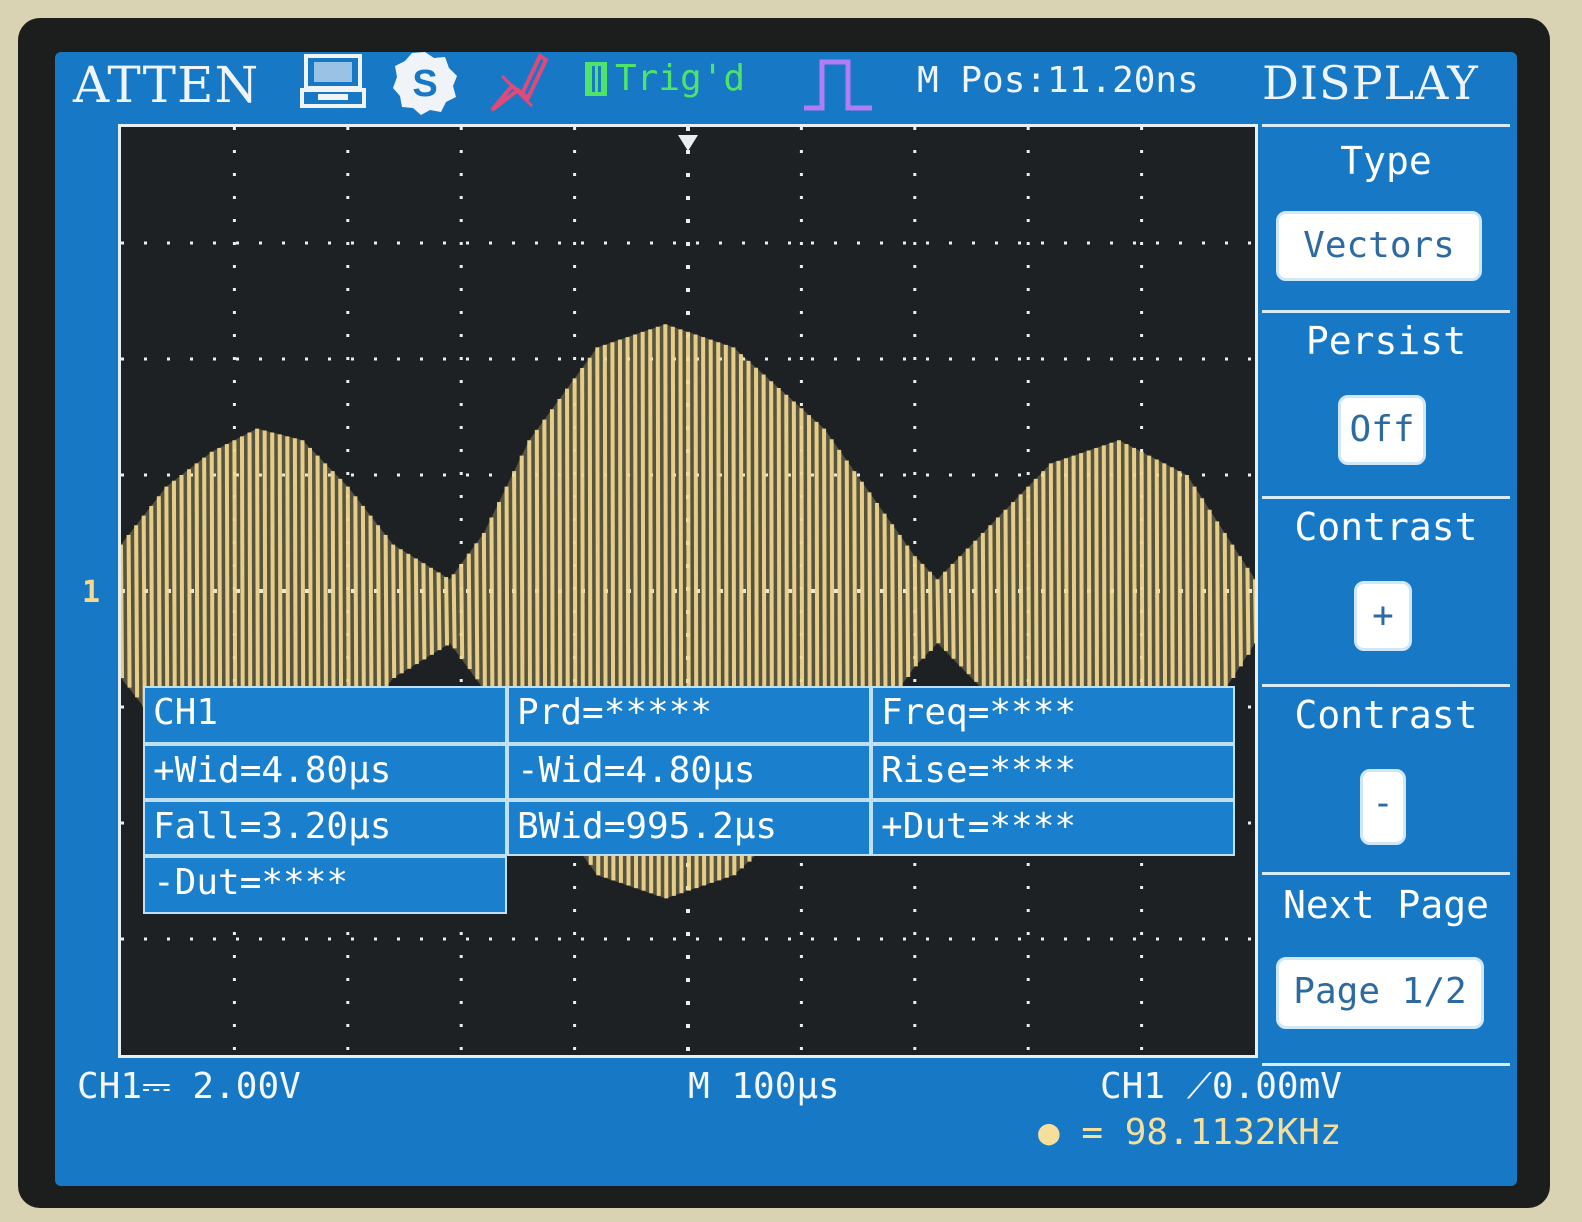  What do you see at coordinates (689, 772) in the screenshot?
I see `meas-neg-width: -Wid=4.80μs` at bounding box center [689, 772].